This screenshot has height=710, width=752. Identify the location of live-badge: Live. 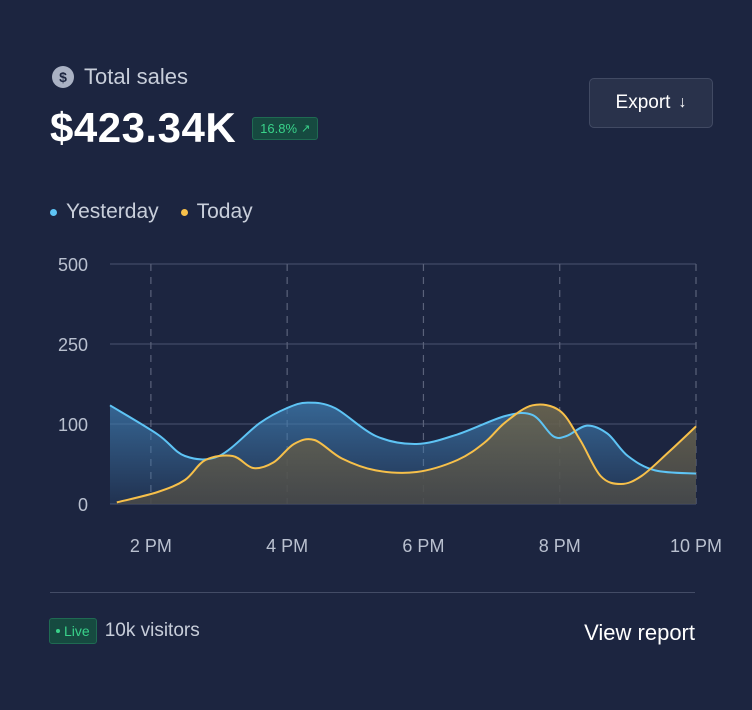
(73, 631).